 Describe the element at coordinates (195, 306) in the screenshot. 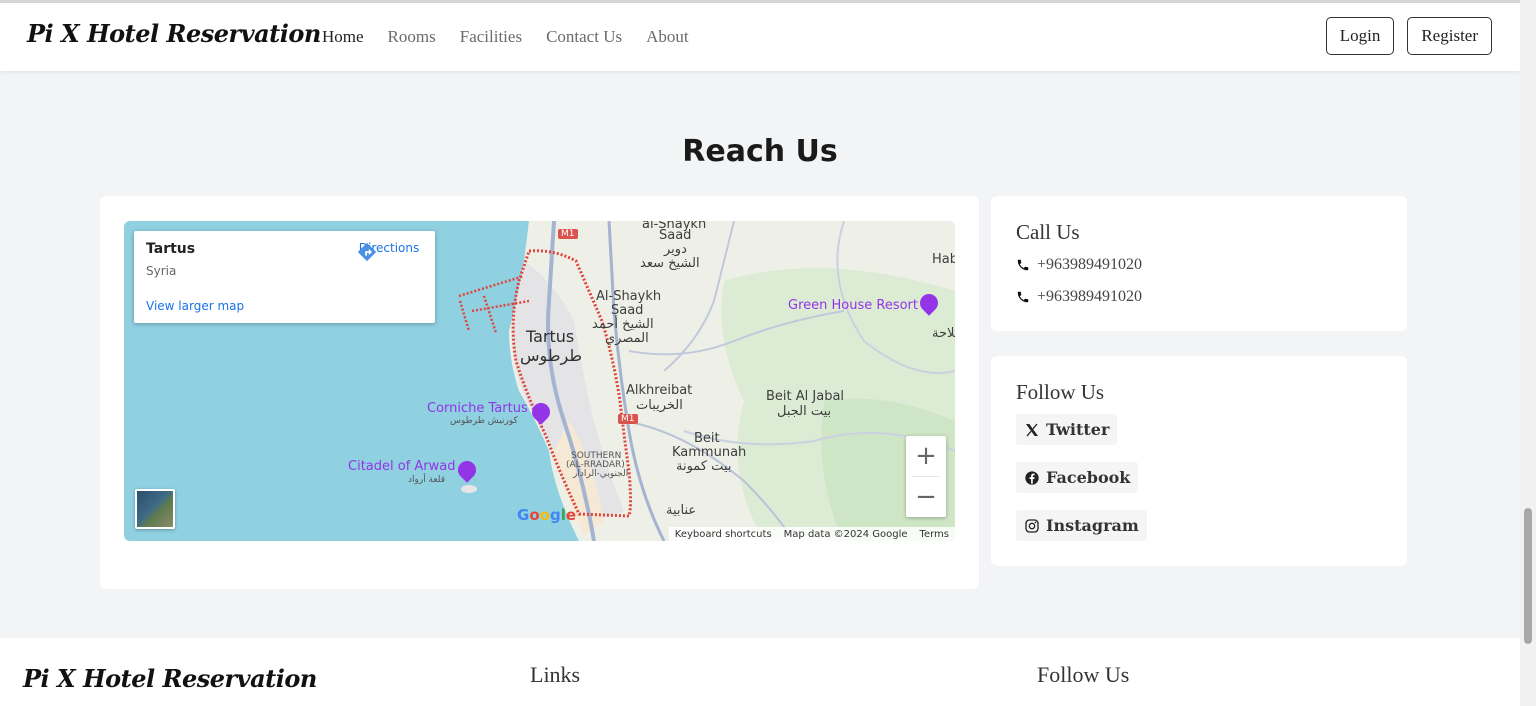

I see `view-larger-map-link: View larger map` at that location.